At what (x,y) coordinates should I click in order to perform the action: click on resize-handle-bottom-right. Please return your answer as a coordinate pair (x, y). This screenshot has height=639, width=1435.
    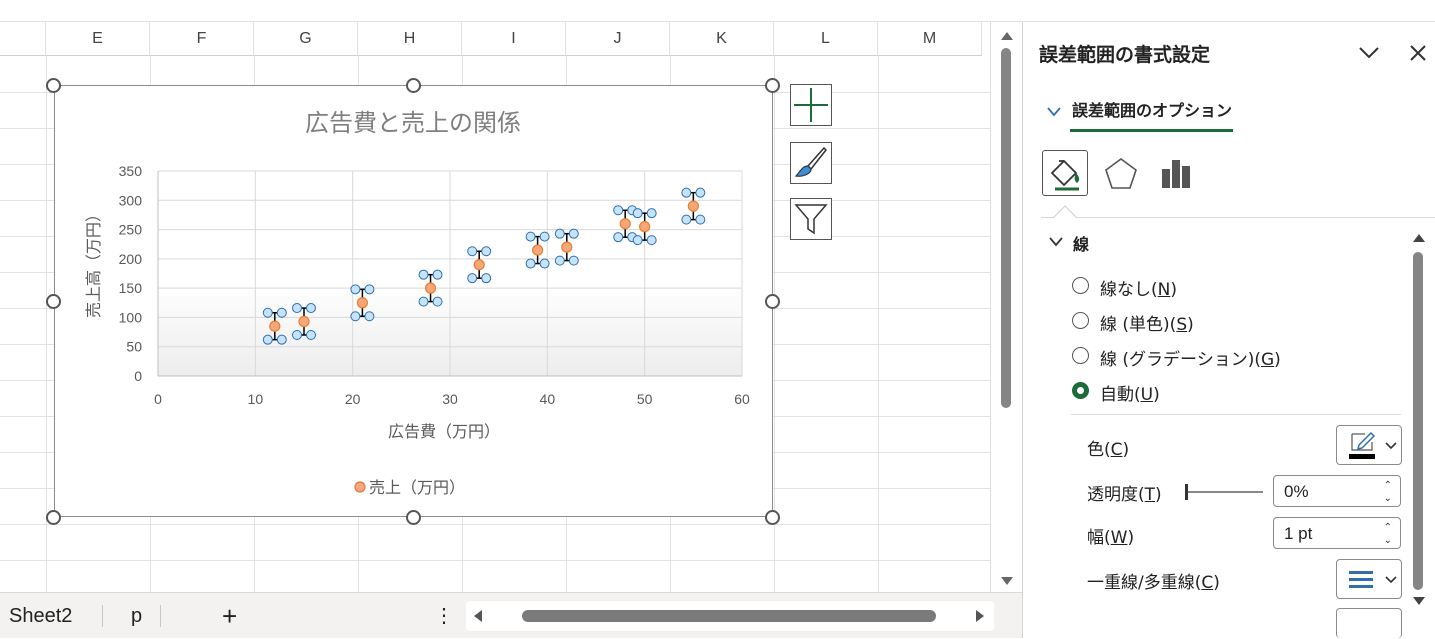
    Looking at the image, I should click on (772, 517).